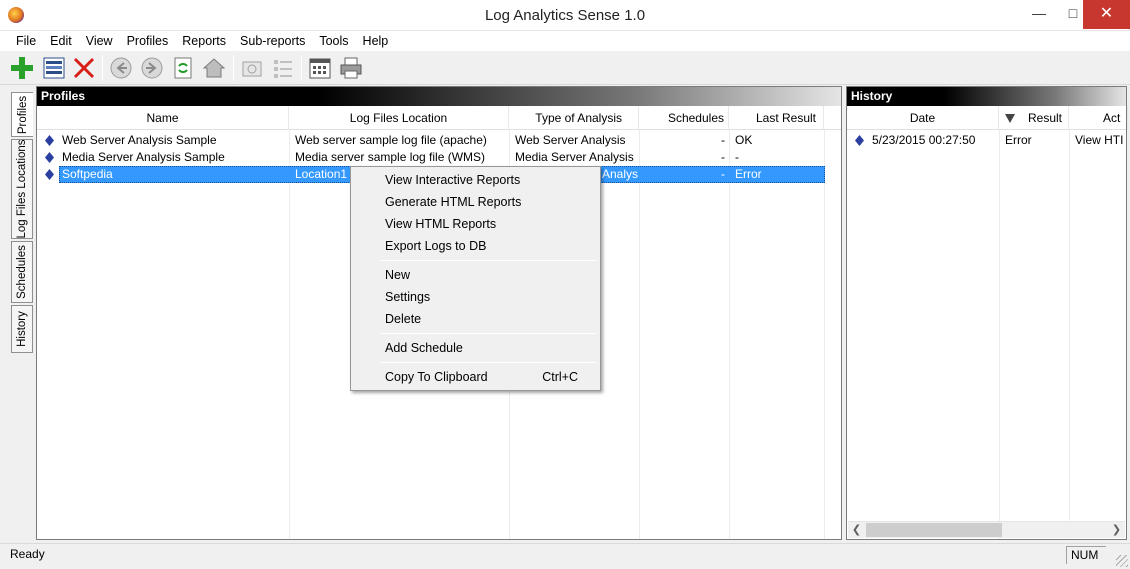  I want to click on checklist-icon, so click(283, 68).